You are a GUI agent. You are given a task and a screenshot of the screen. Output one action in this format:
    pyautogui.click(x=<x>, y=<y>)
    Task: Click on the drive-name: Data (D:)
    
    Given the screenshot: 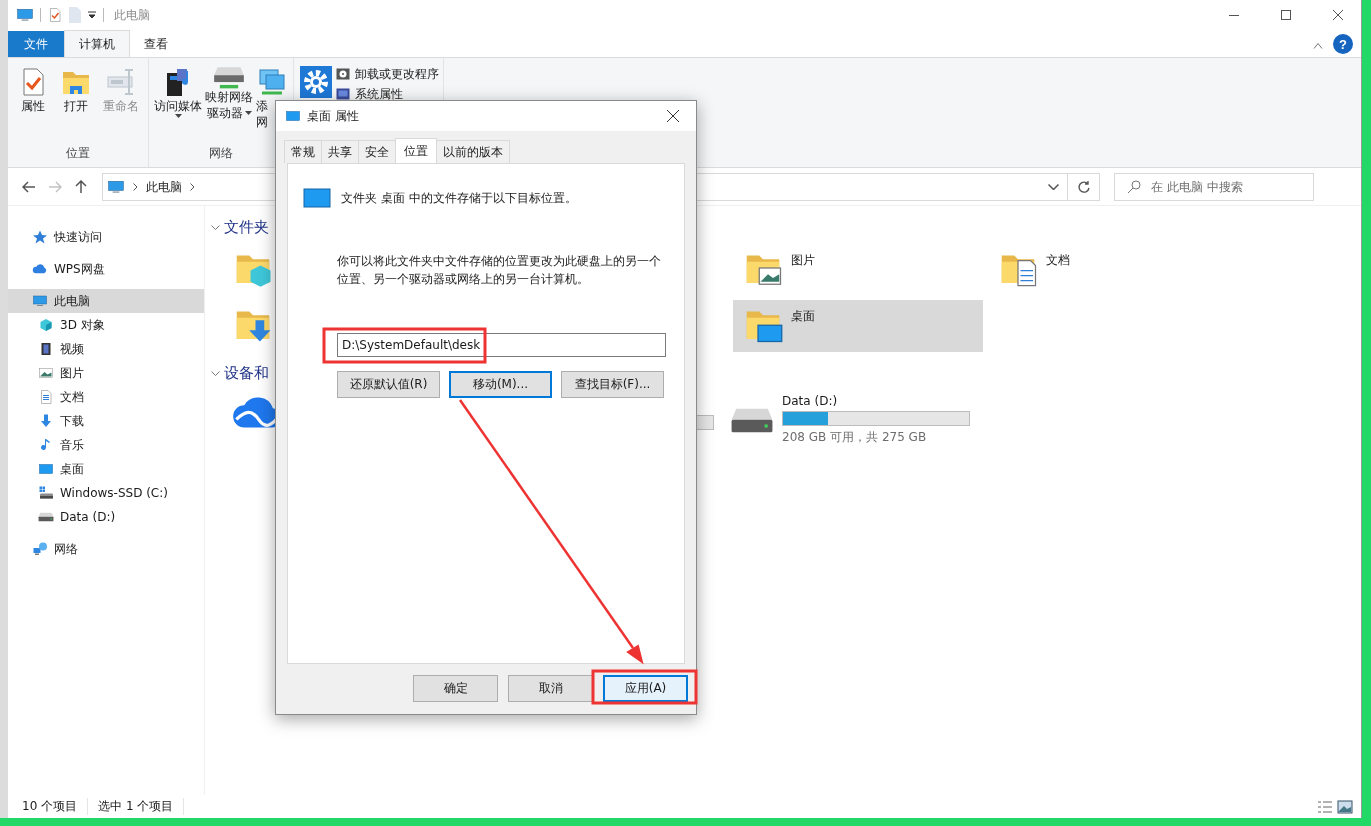 What is the action you would take?
    pyautogui.click(x=810, y=401)
    